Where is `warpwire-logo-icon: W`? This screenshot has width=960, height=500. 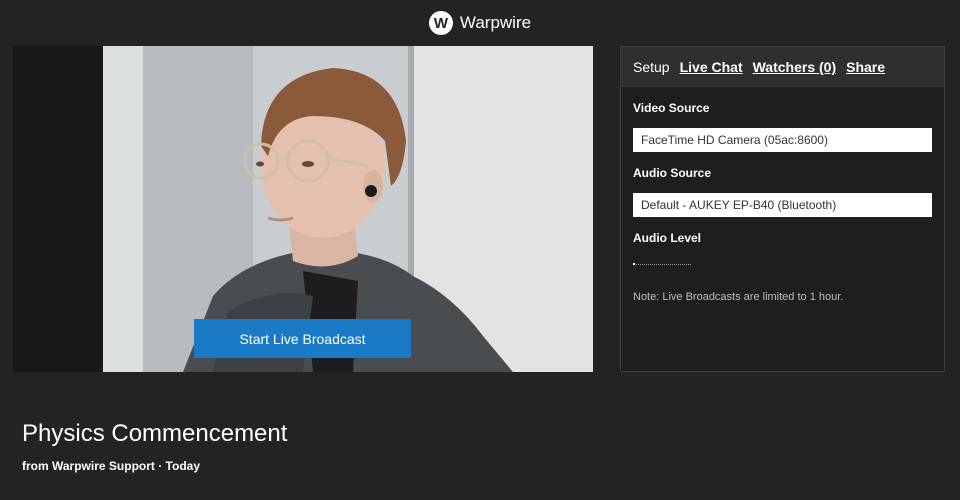 warpwire-logo-icon: W is located at coordinates (440, 23).